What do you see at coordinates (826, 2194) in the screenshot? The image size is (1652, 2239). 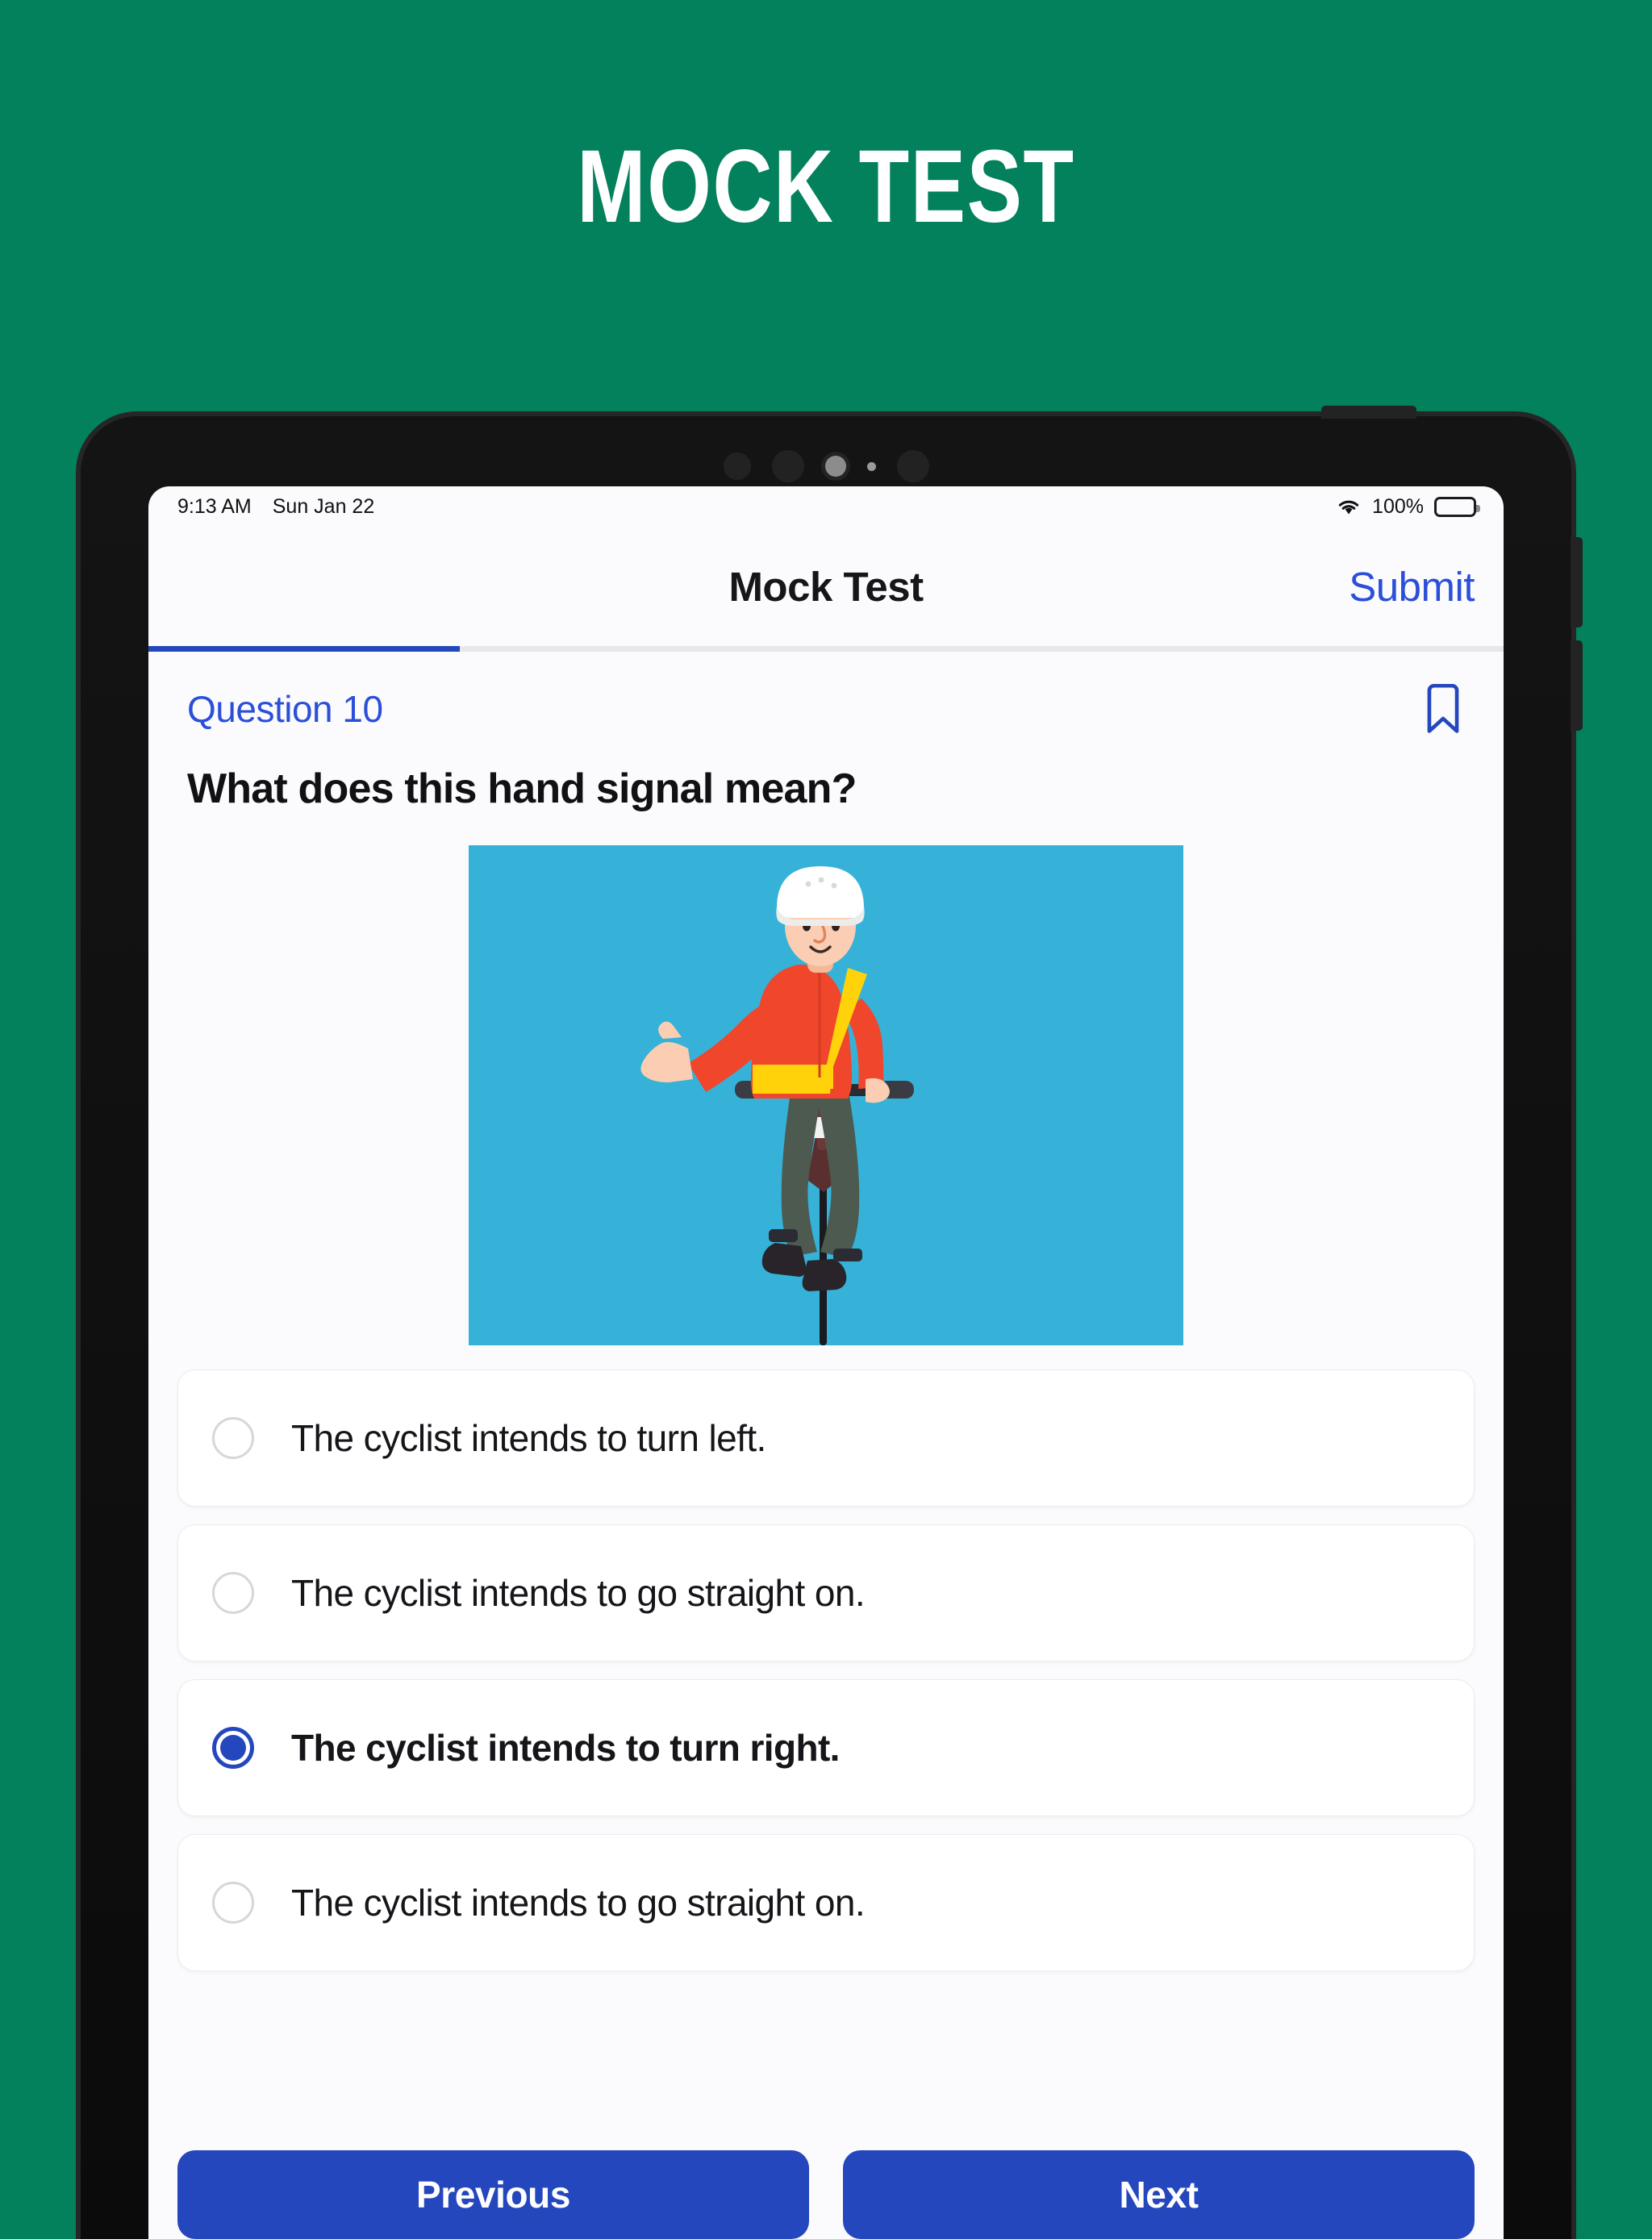 I see `question-navigation-bar: Previous Next` at bounding box center [826, 2194].